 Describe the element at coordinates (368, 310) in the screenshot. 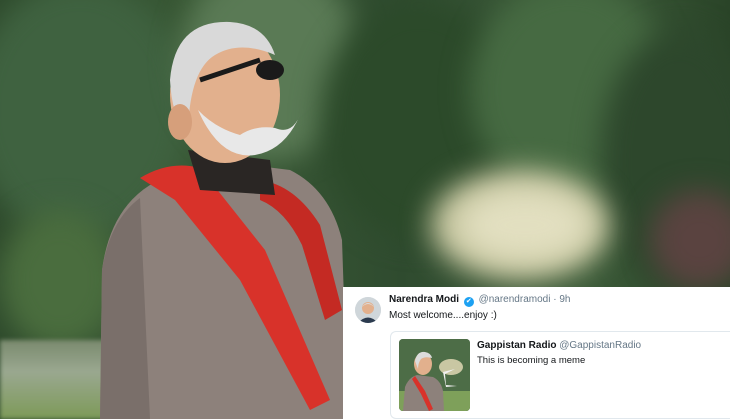

I see `avatar` at that location.